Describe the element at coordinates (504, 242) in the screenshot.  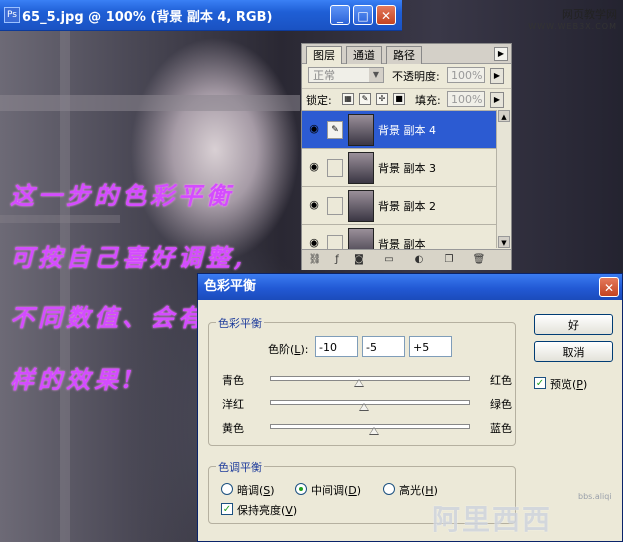
I see `scroll-down-icon: ▼` at that location.